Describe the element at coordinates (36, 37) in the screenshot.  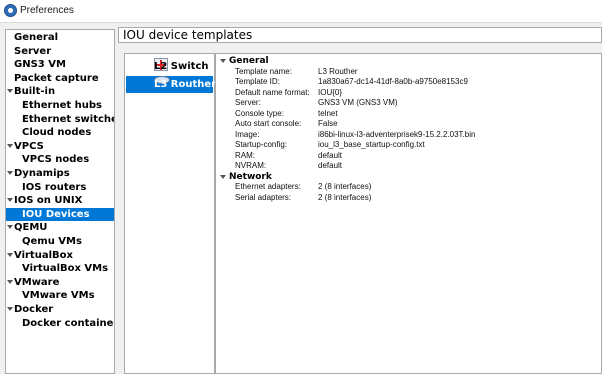
I see `sidebar-item-label: General` at that location.